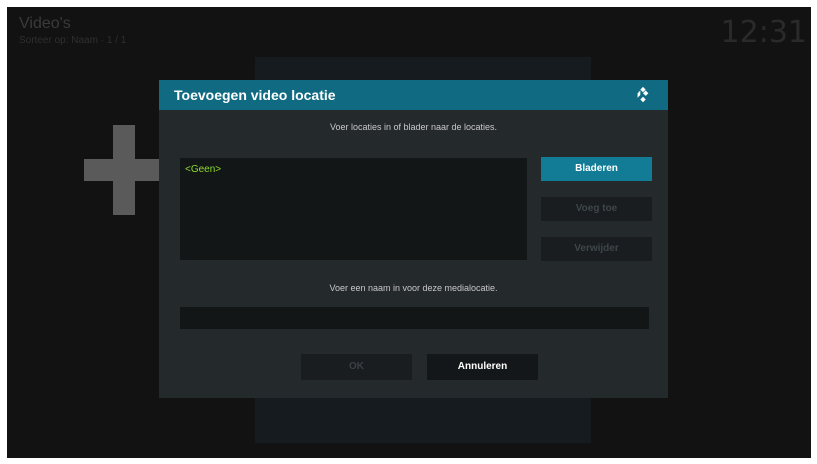  What do you see at coordinates (73, 40) in the screenshot?
I see `sort-info: Sorteer op: Naam · 1 / 1` at bounding box center [73, 40].